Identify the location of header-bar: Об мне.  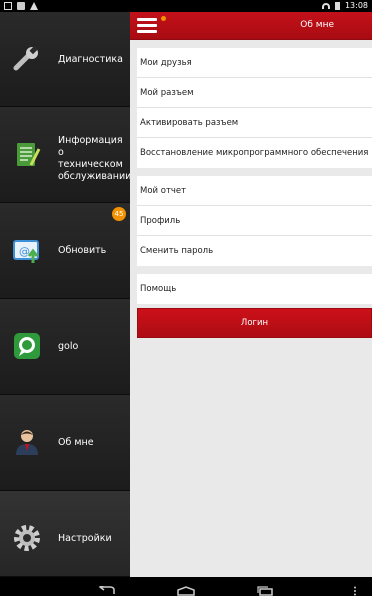
(251, 26).